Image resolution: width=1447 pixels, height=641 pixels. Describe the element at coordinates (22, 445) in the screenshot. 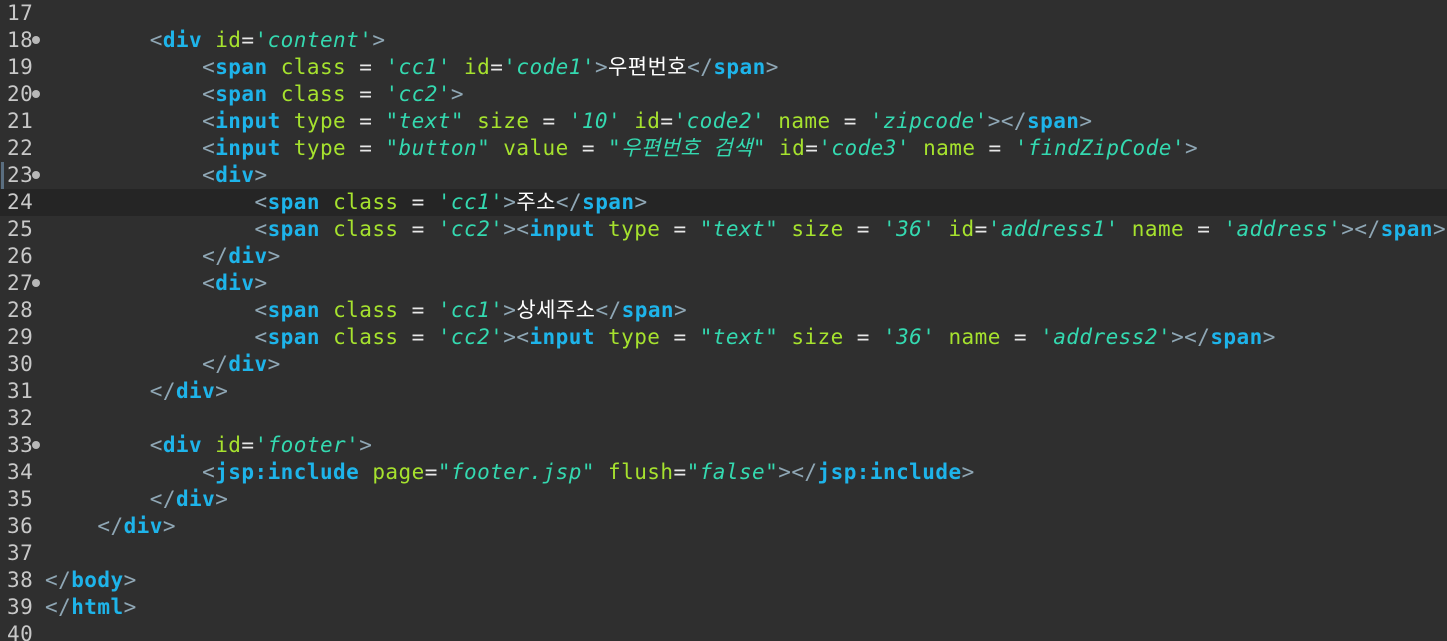

I see `line-gutter: 33` at that location.